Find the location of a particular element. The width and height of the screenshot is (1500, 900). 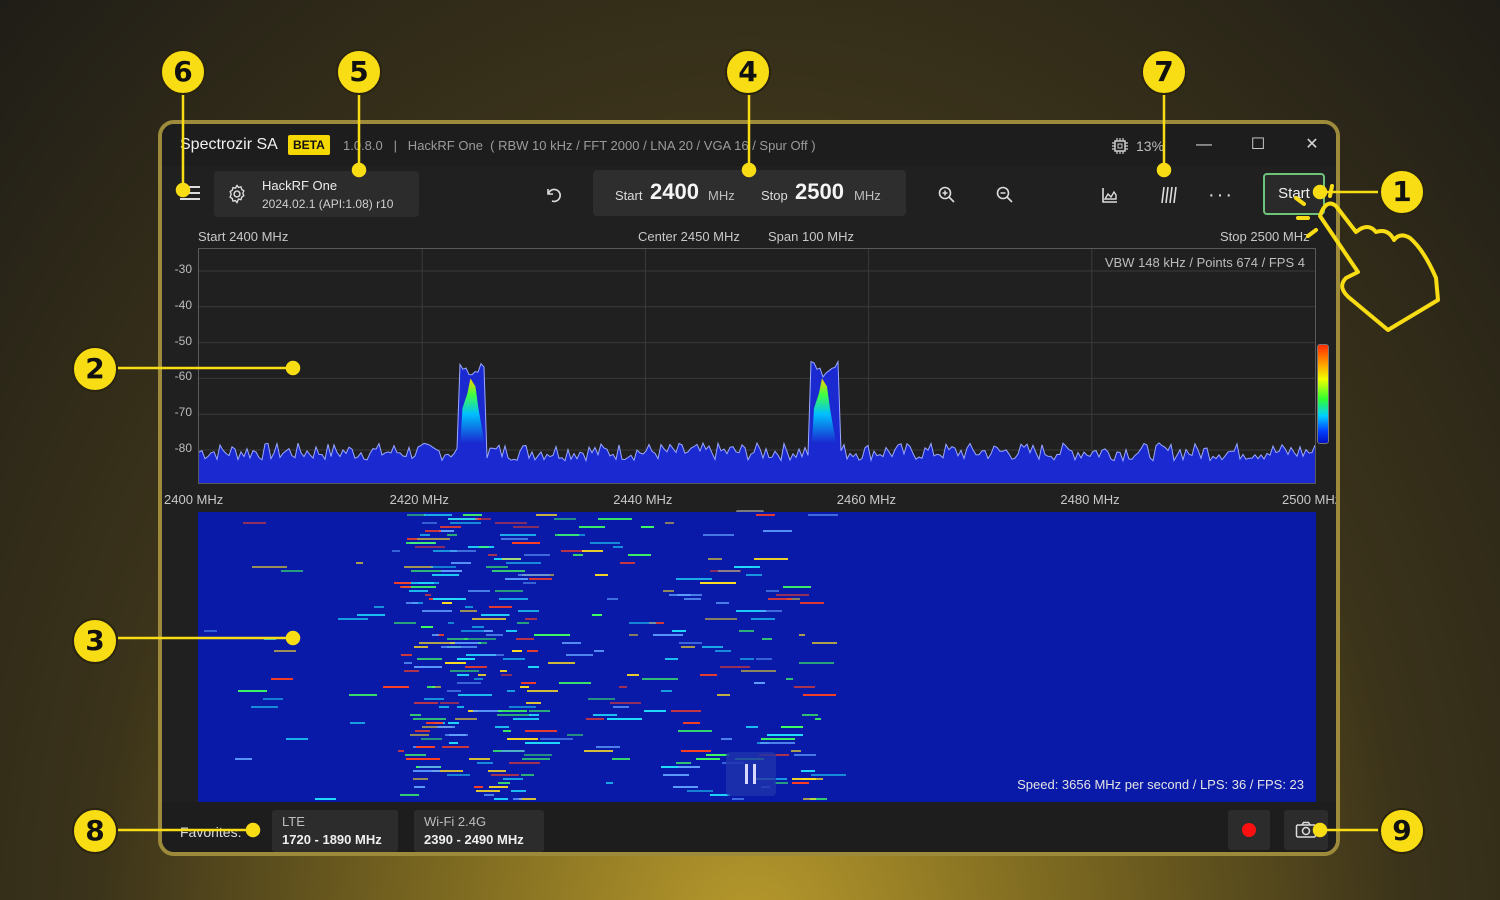

pause-icon is located at coordinates (751, 774).